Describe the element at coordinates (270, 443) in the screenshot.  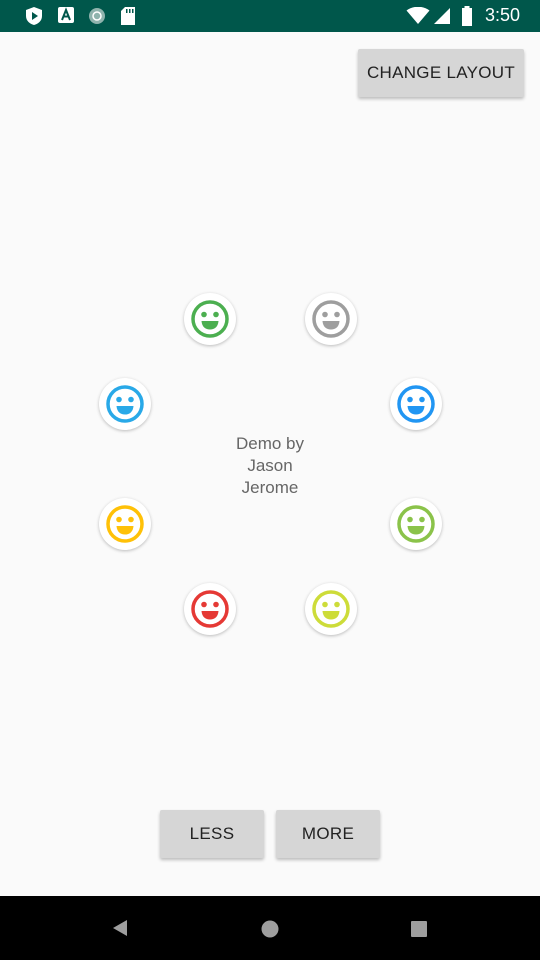
I see `center-label-line1: Demo by` at that location.